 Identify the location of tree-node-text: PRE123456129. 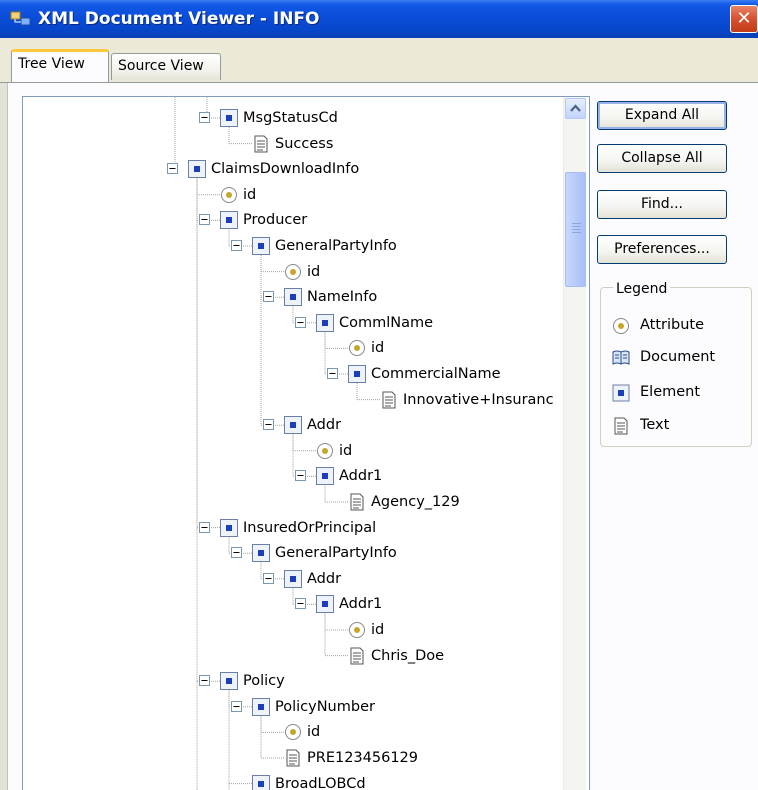
(303, 758).